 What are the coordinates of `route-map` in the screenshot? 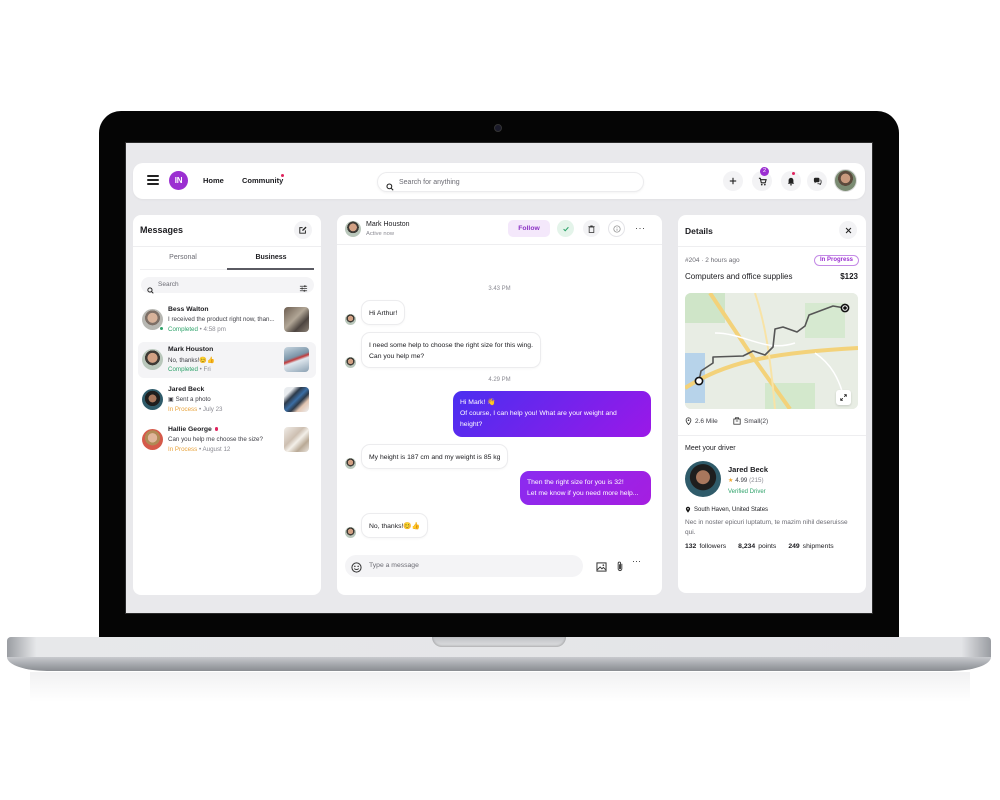 It's located at (771, 351).